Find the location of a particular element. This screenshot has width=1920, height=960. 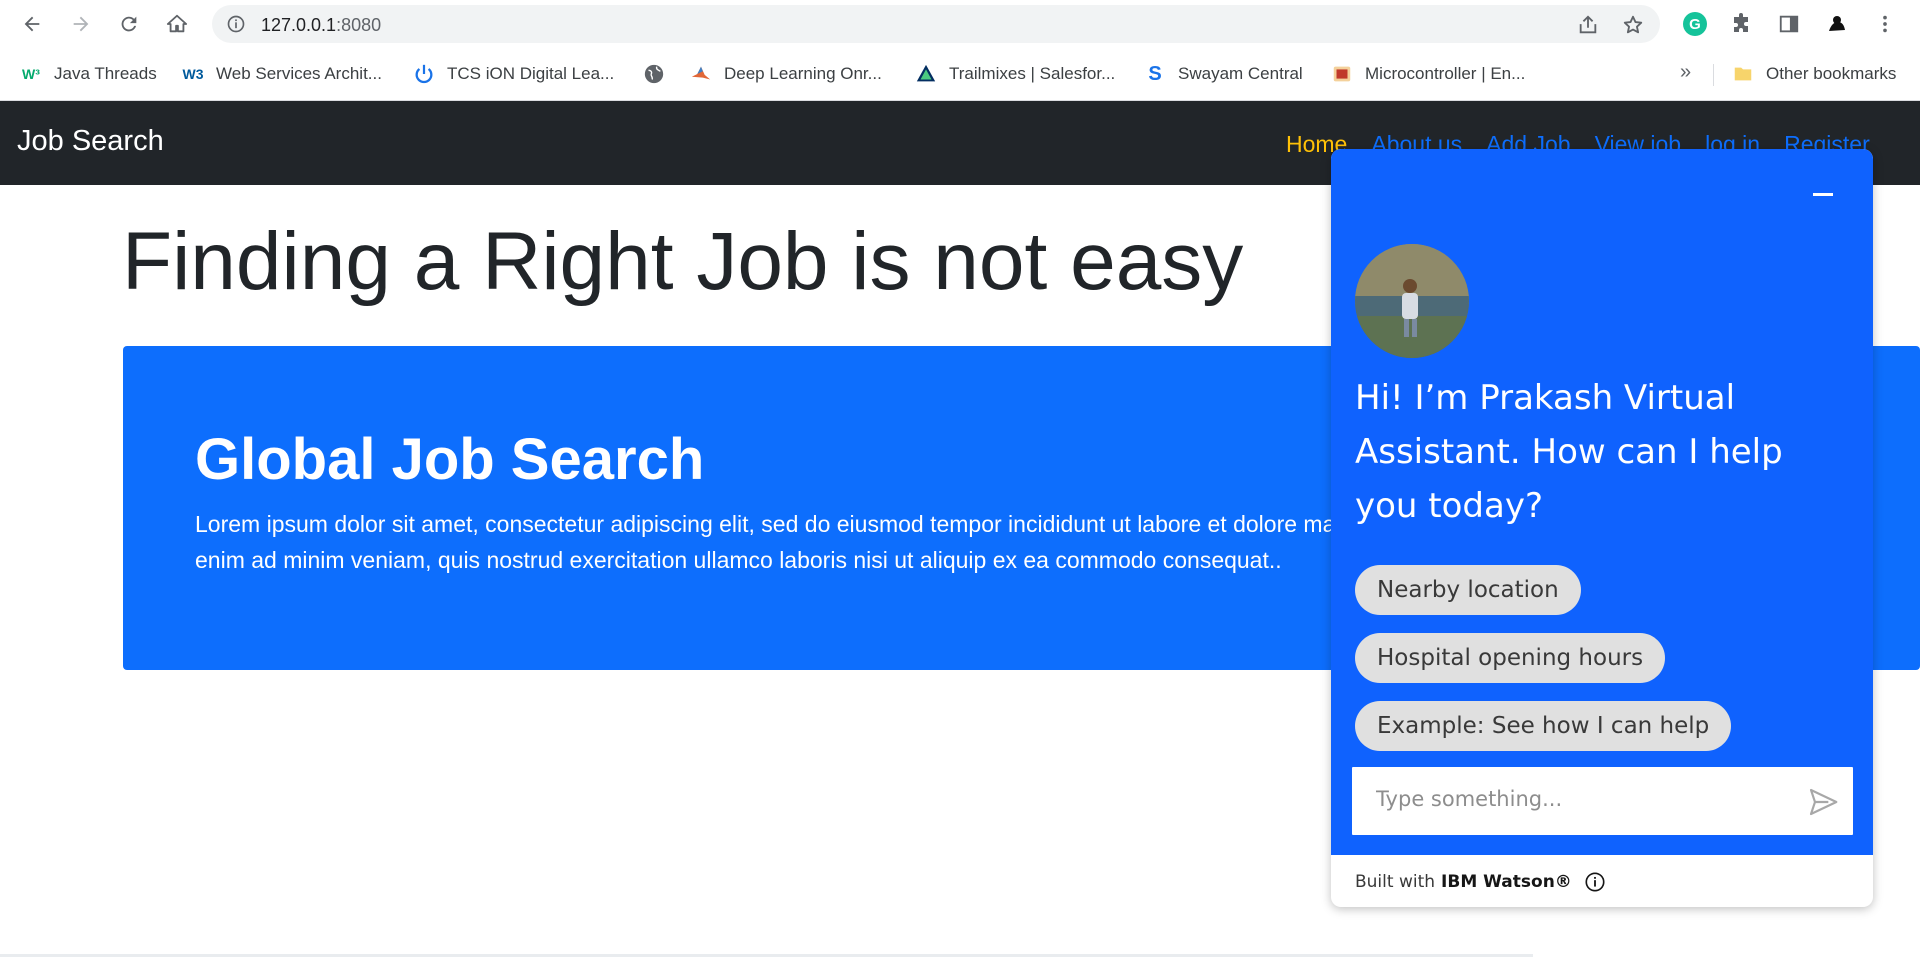

svg-text: G is located at coordinates (1695, 24).